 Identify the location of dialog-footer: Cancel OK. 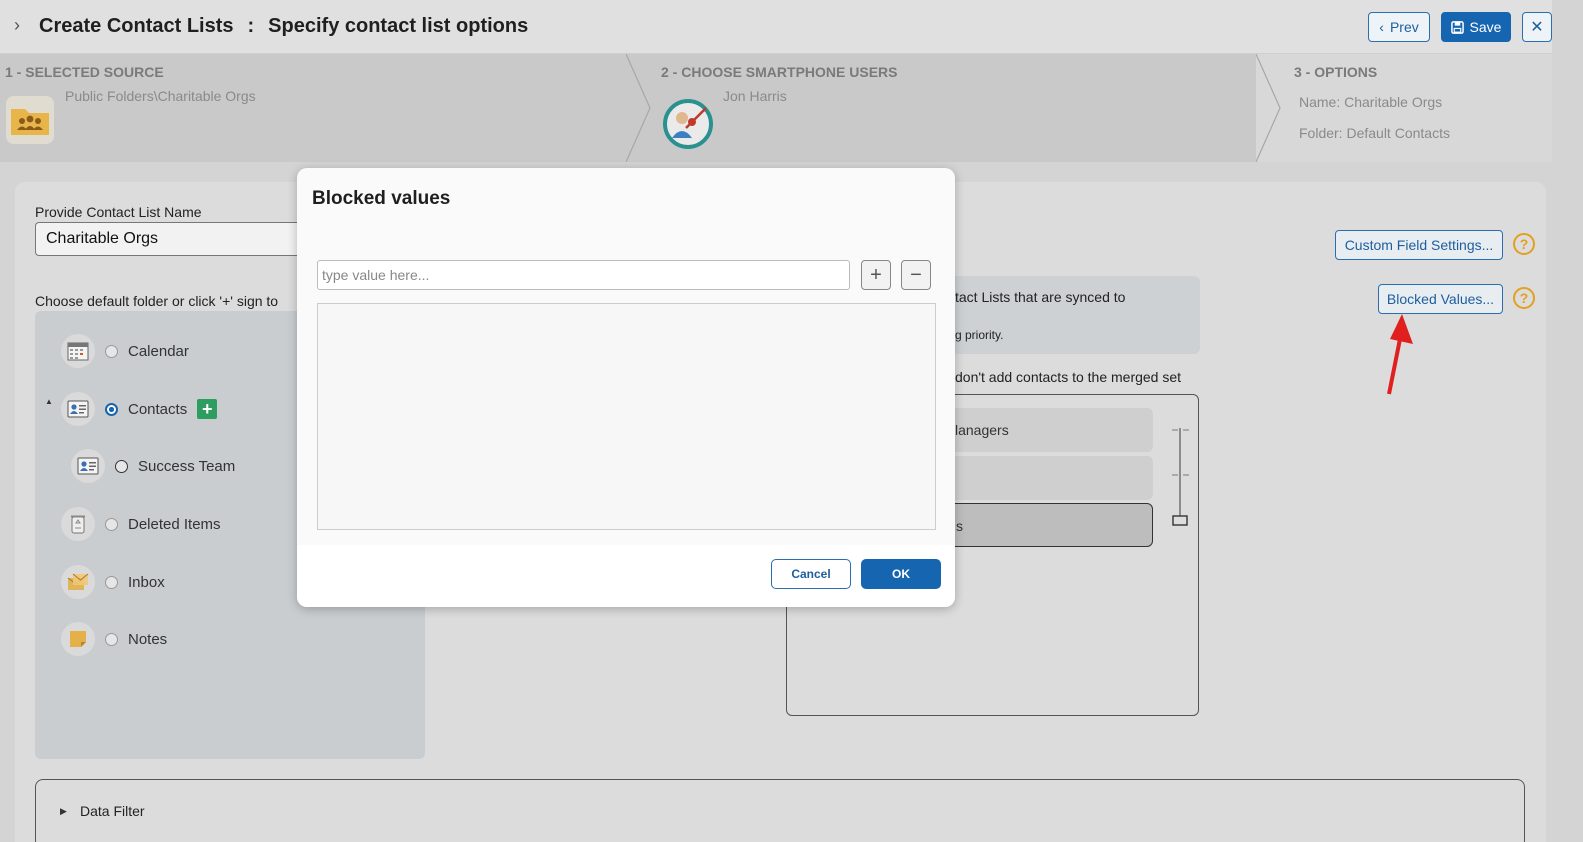
(626, 576).